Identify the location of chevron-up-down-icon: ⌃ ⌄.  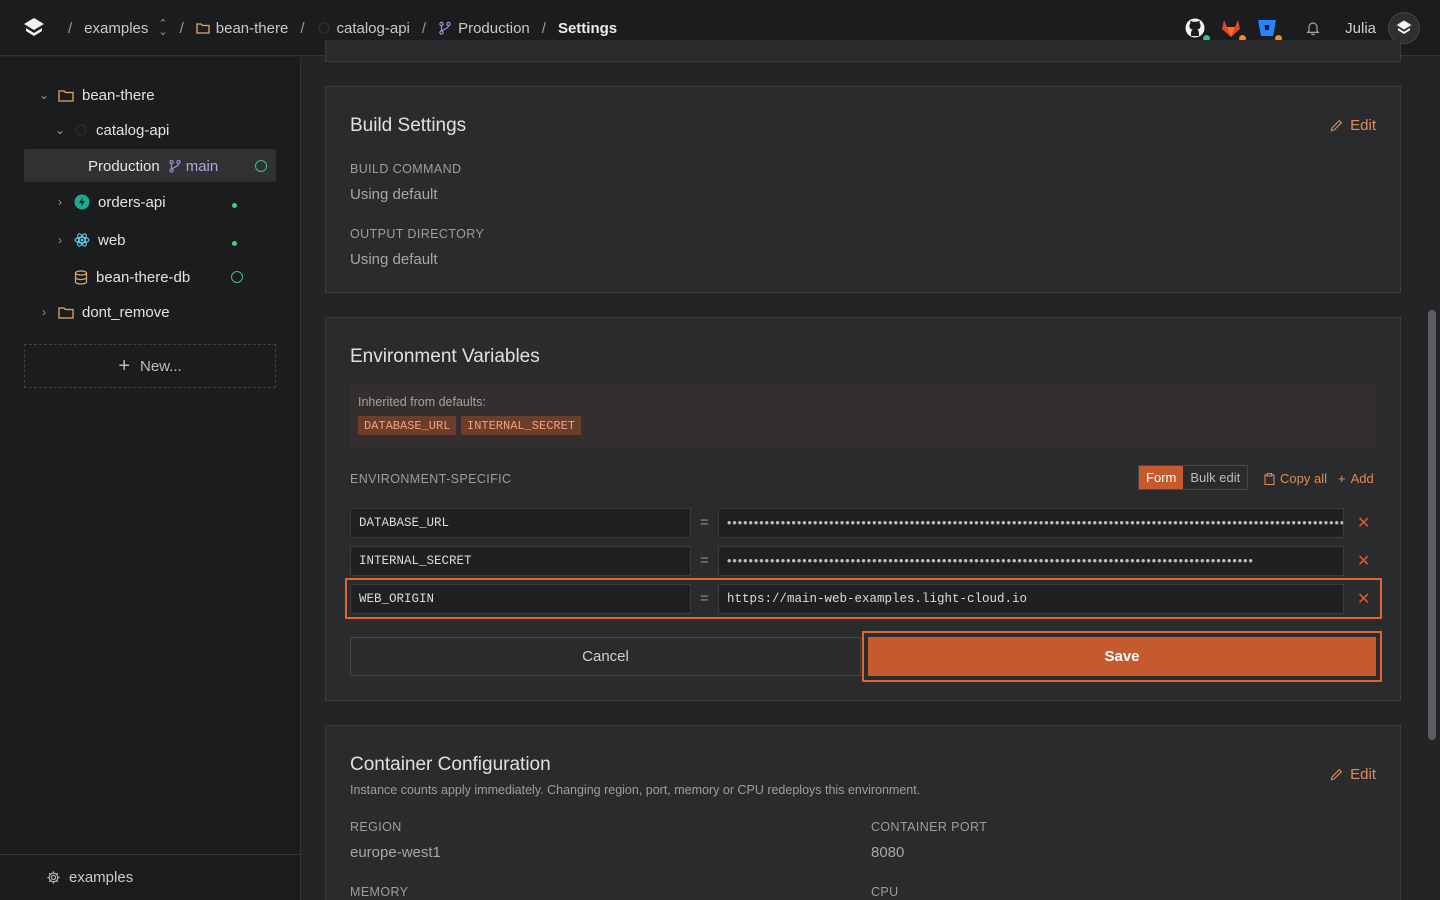
(163, 28).